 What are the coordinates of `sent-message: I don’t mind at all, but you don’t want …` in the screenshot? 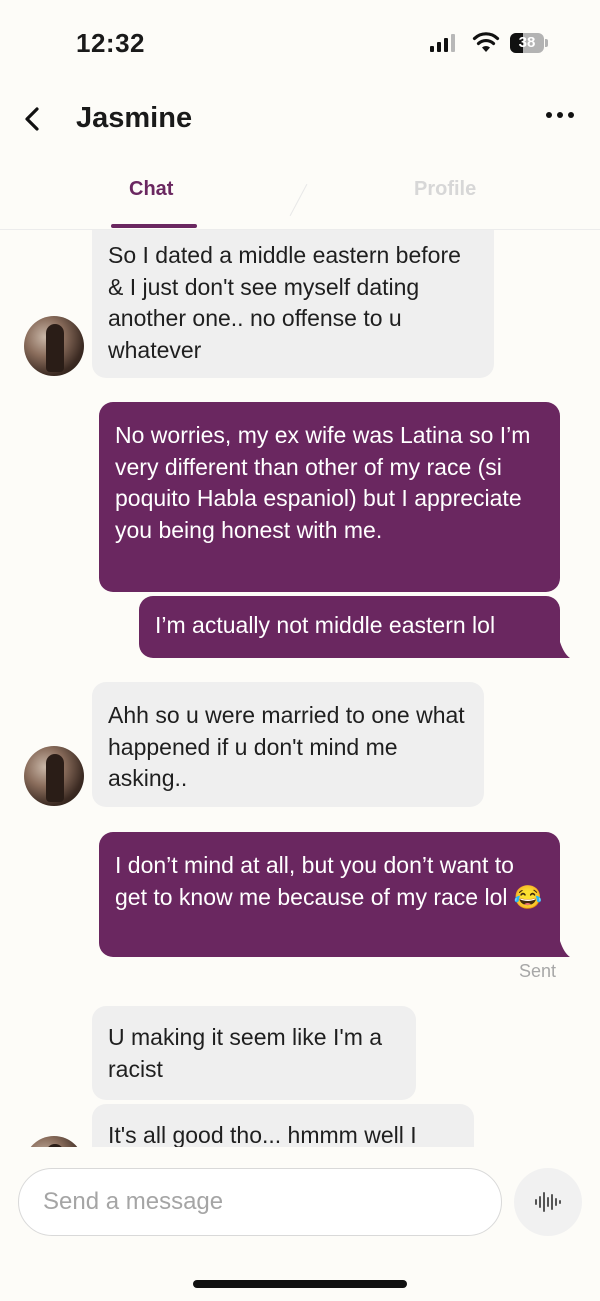 It's located at (329, 894).